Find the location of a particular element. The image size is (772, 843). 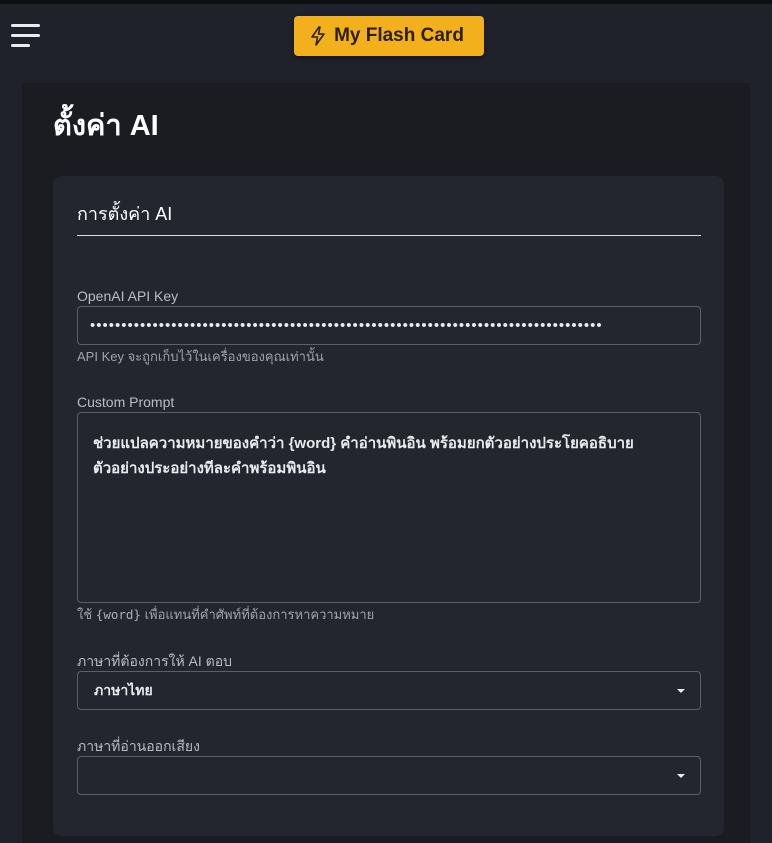

lightning-bolt-icon is located at coordinates (318, 36).